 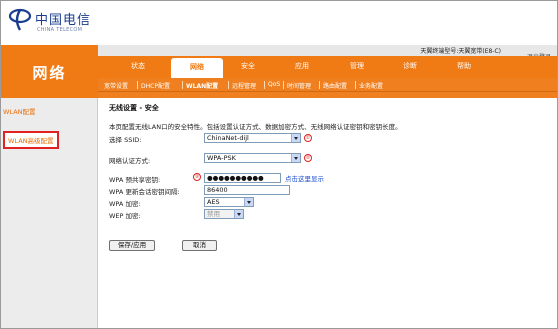 What do you see at coordinates (125, 204) in the screenshot?
I see `wpa-encryption-label: WPA 加密:` at bounding box center [125, 204].